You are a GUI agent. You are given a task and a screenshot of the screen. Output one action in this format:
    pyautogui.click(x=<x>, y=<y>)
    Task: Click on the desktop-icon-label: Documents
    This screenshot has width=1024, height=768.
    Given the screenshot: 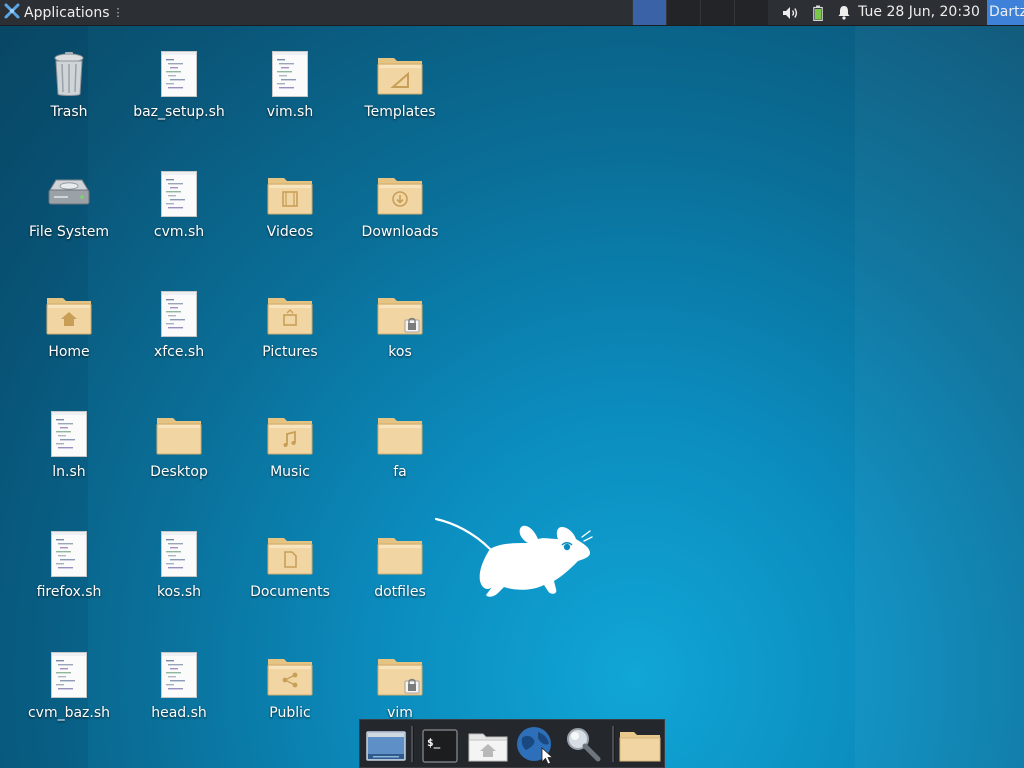 What is the action you would take?
    pyautogui.click(x=290, y=592)
    